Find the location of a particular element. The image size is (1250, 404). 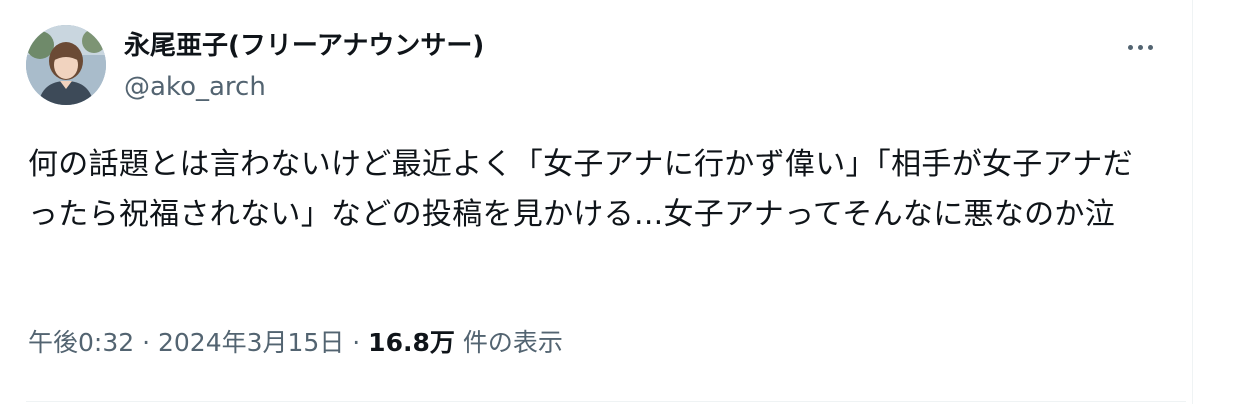

views-label: 件の表示 is located at coordinates (512, 342).